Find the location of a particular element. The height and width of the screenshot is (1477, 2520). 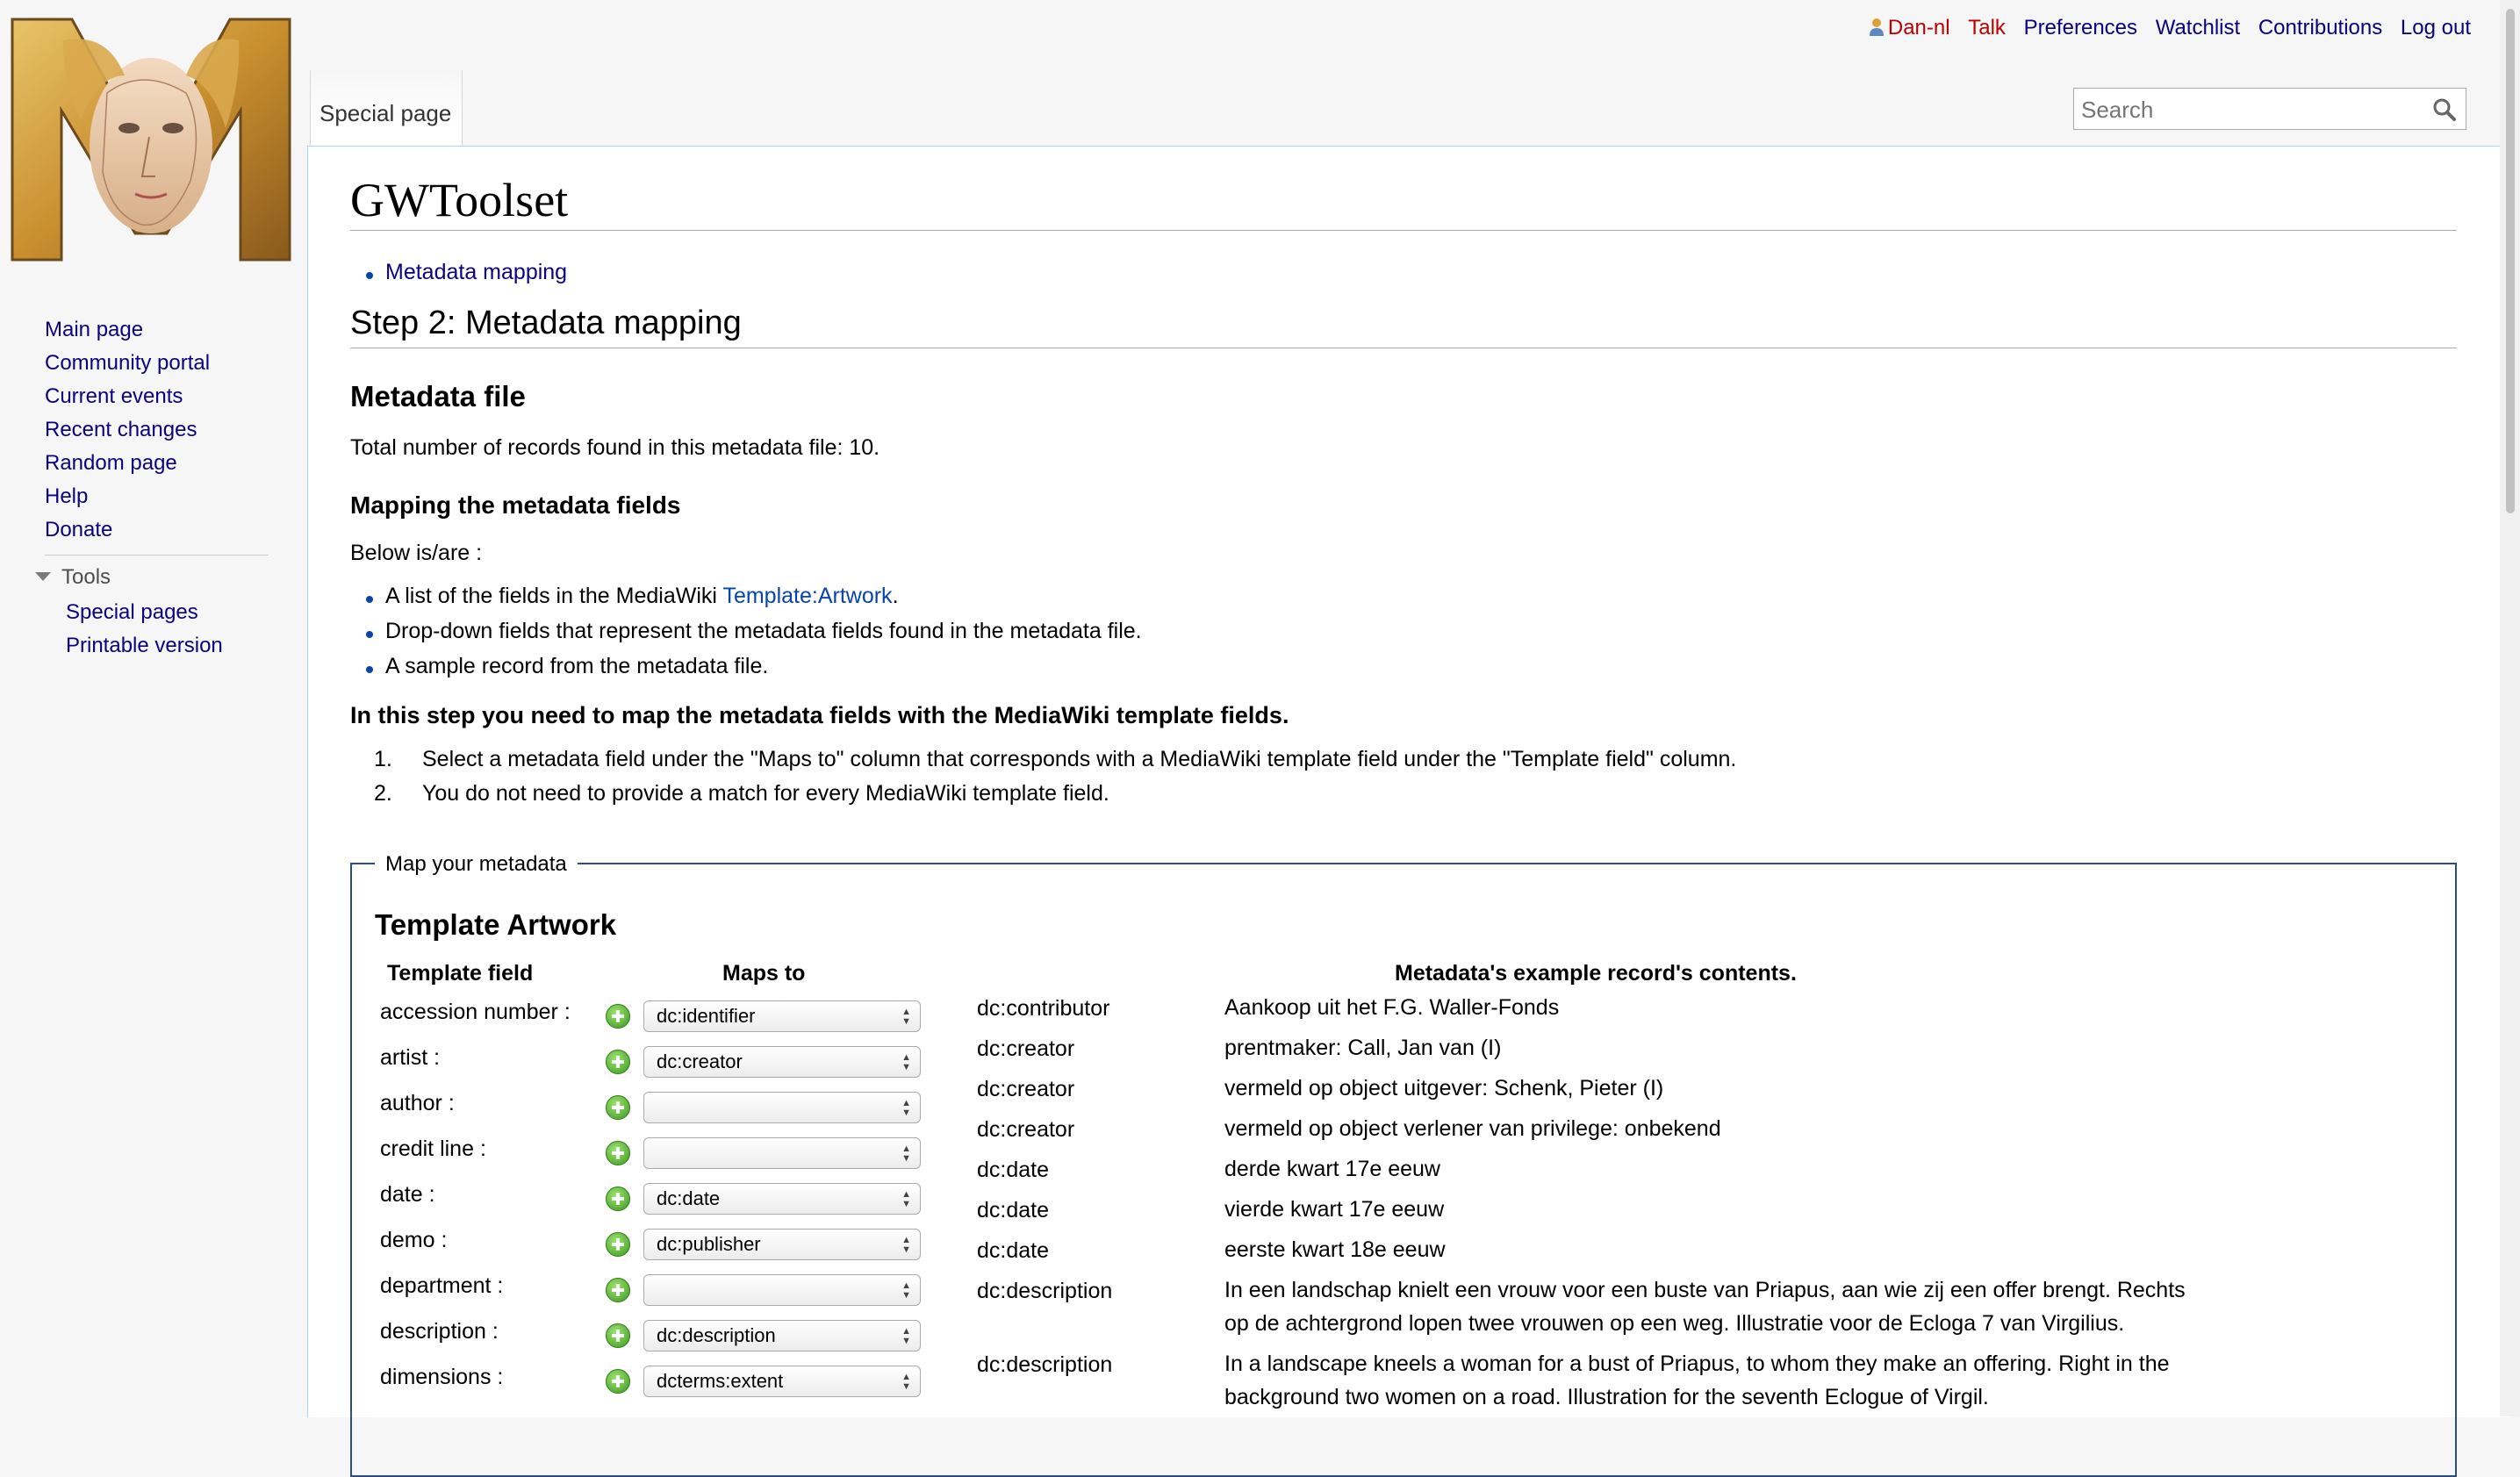

field-label: description : is located at coordinates (439, 1332).